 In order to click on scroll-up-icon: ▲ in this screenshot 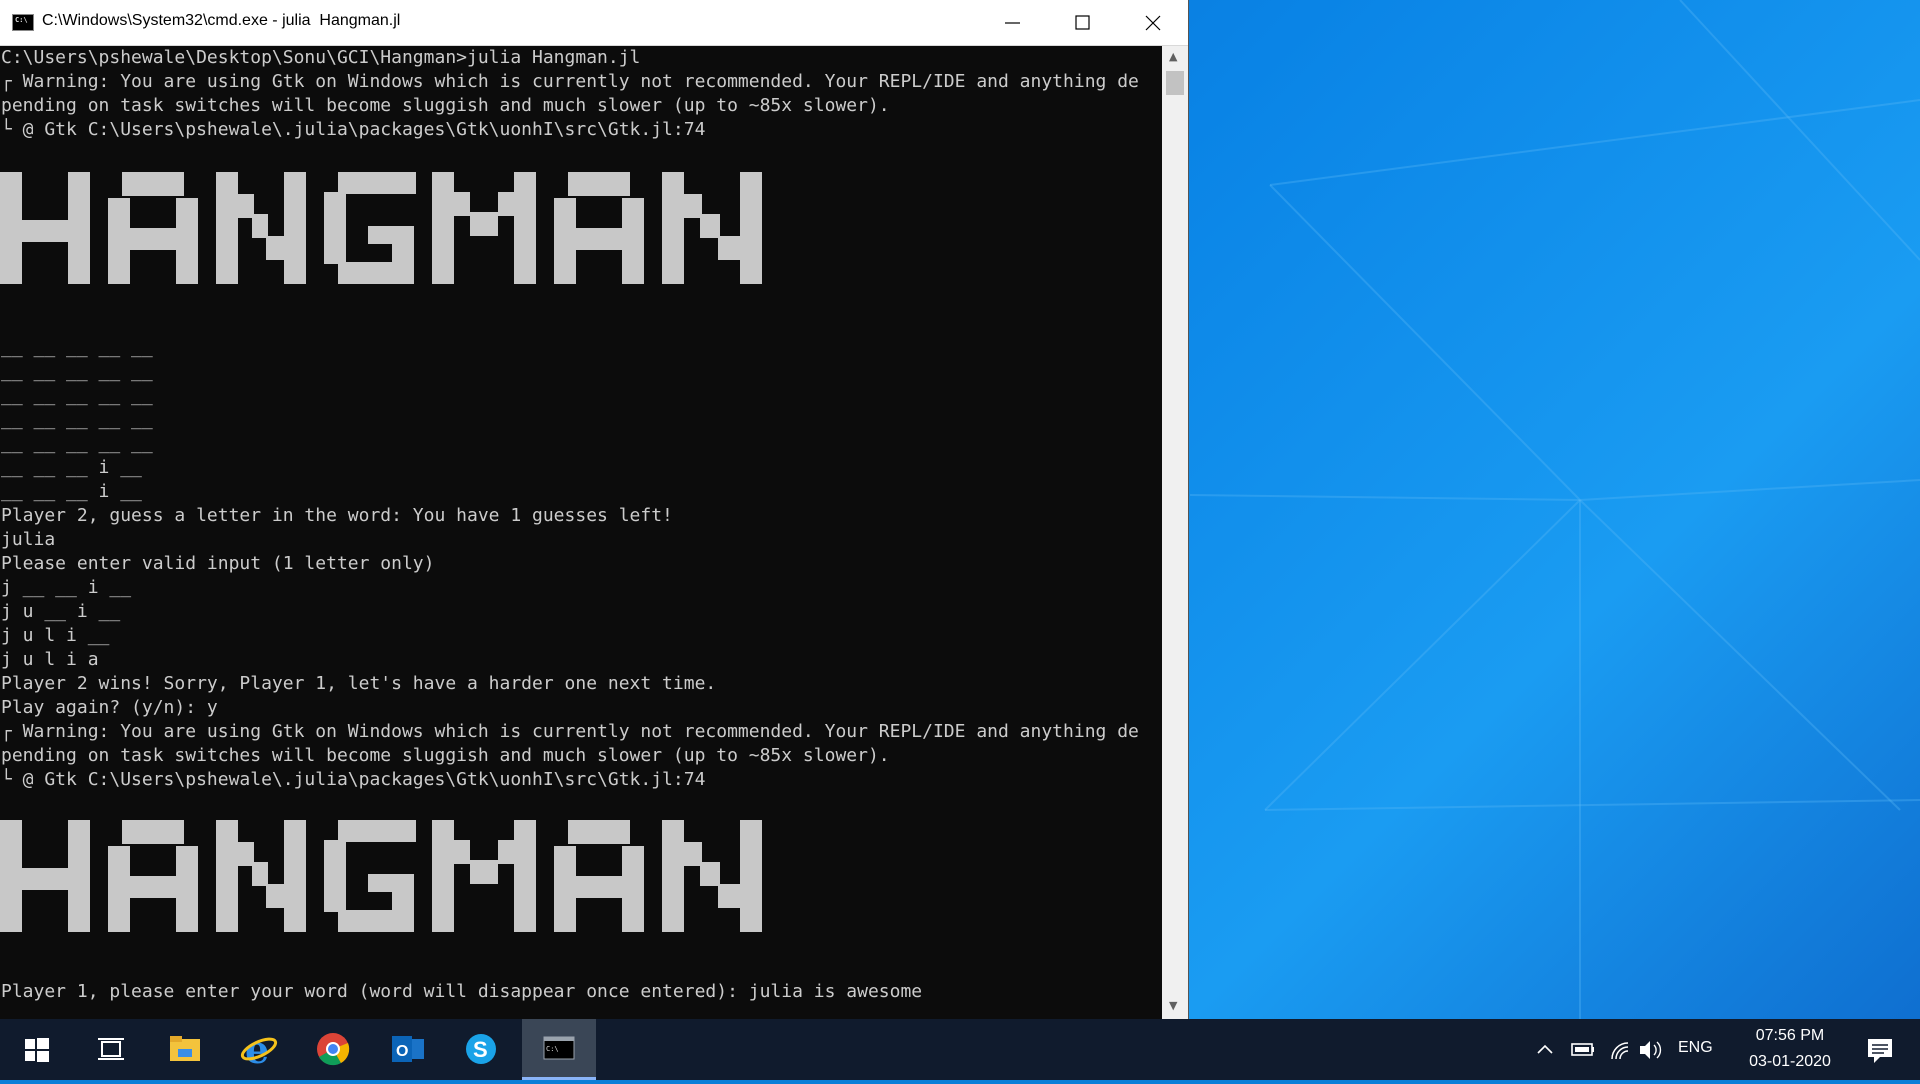, I will do `click(1173, 56)`.